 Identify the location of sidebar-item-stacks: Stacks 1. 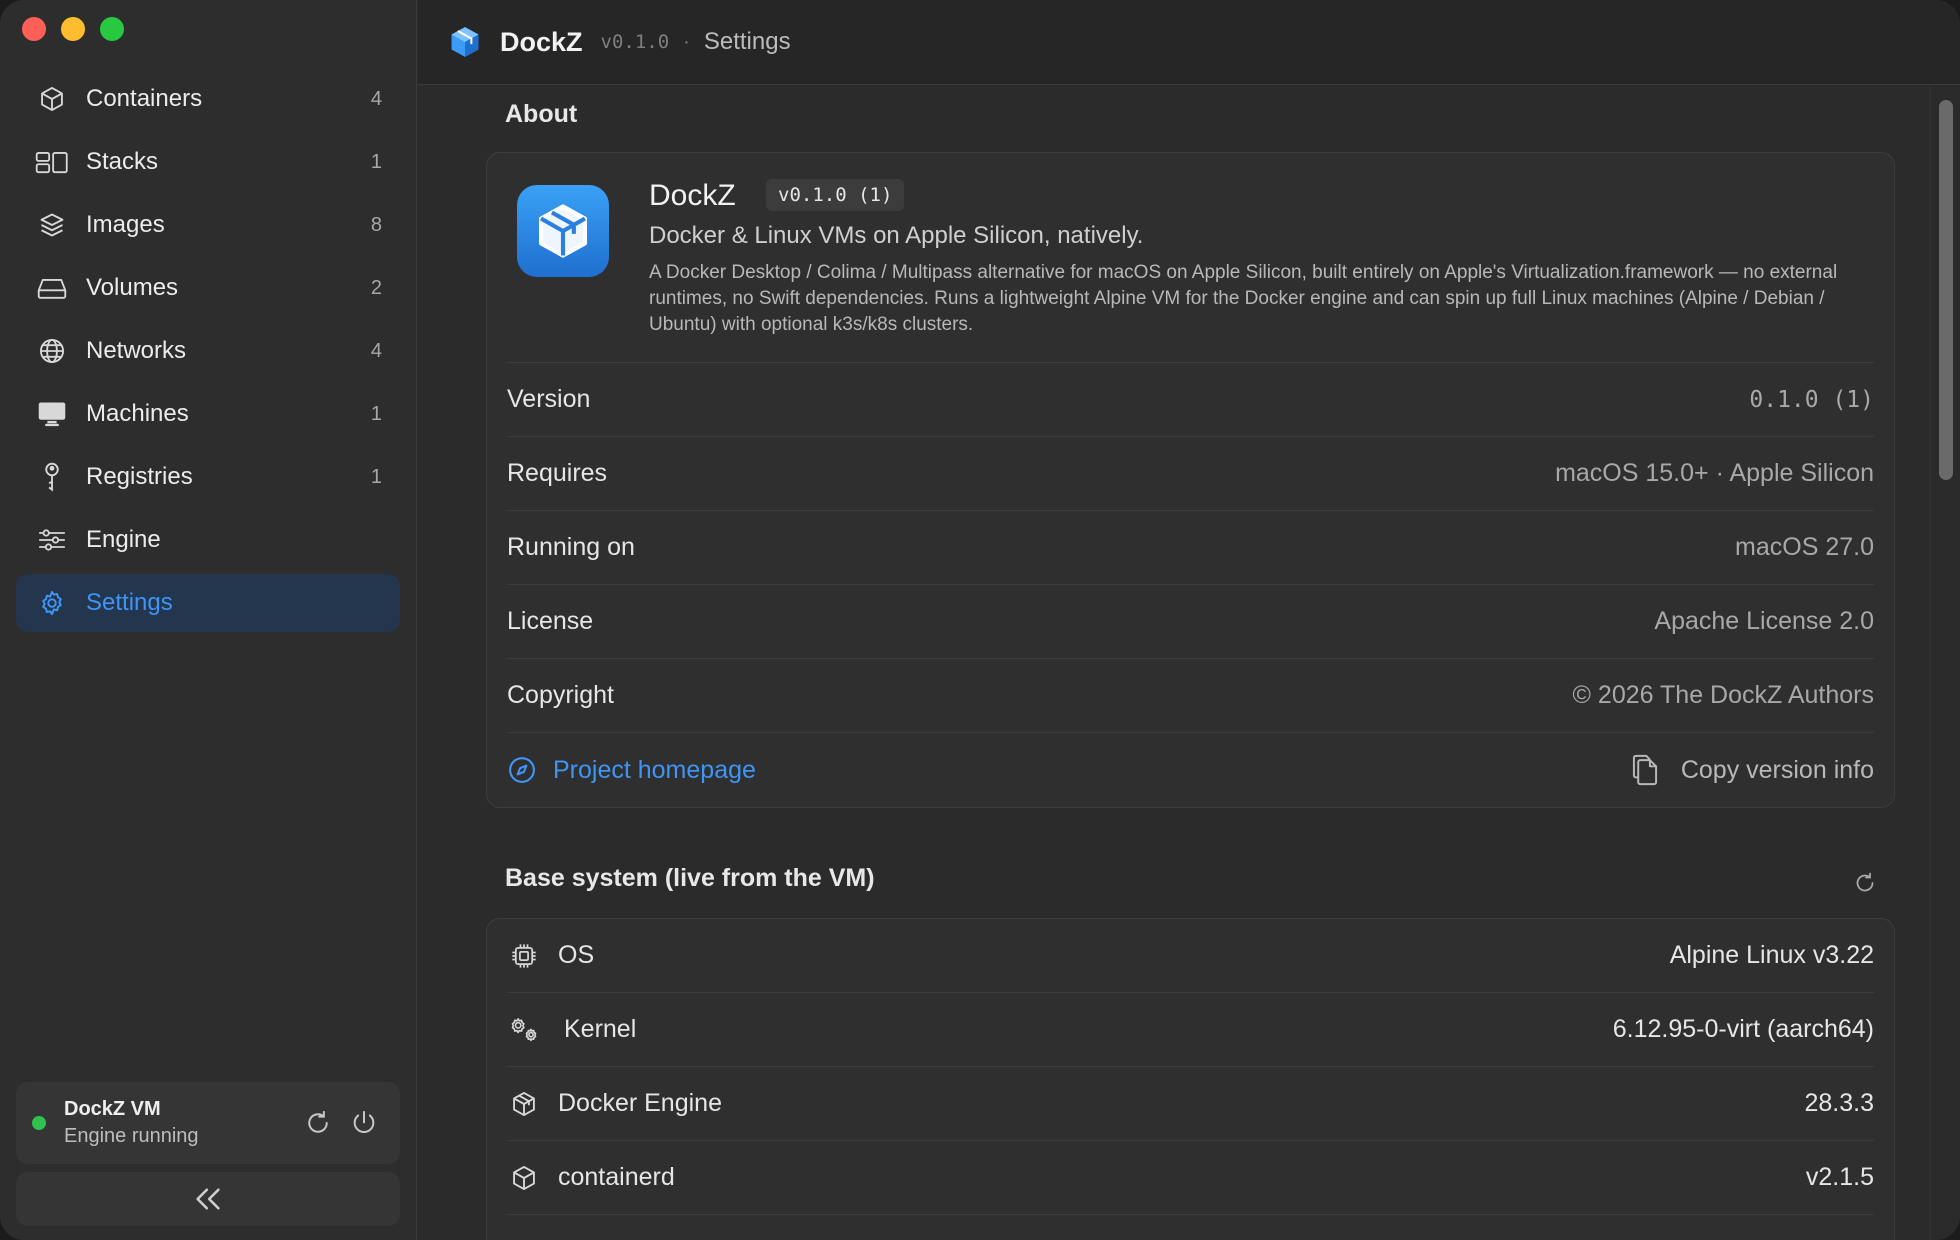
(208, 162).